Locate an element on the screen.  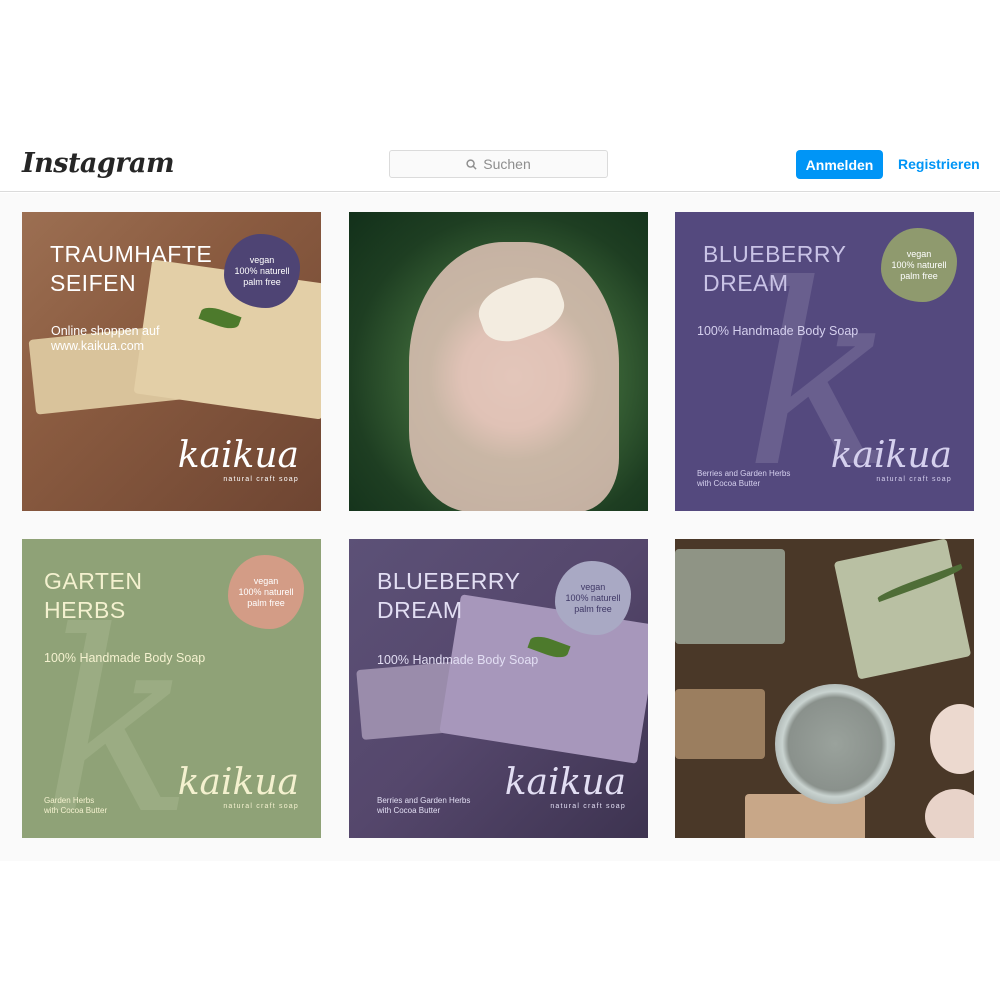
post-subtitle-line: Online shoppen auf is located at coordinates (105, 331).